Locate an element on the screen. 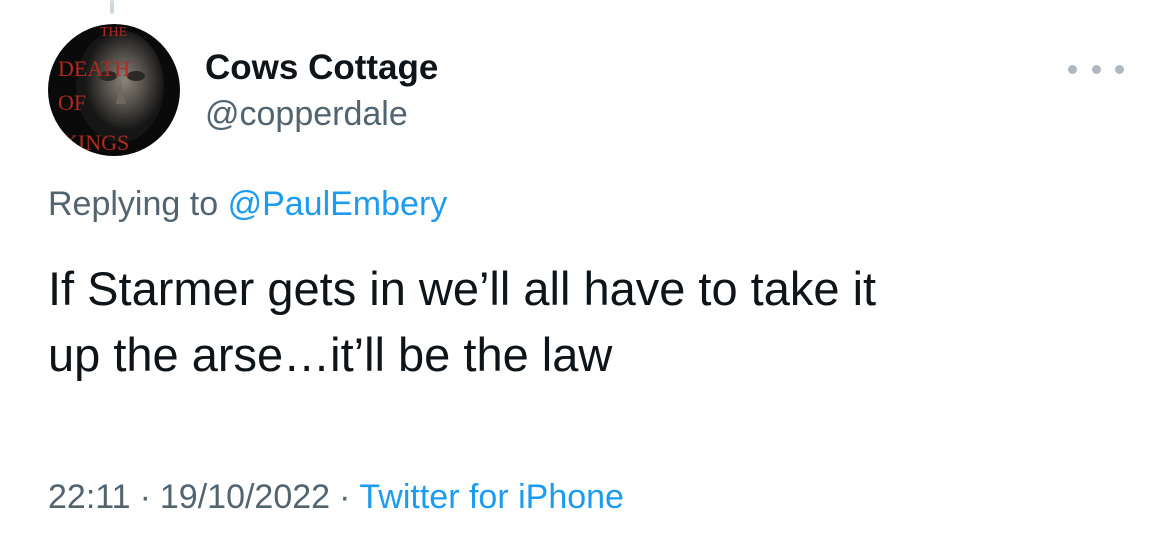 Image resolution: width=1150 pixels, height=548 pixels. avatar-text-of: OF is located at coordinates (72, 102).